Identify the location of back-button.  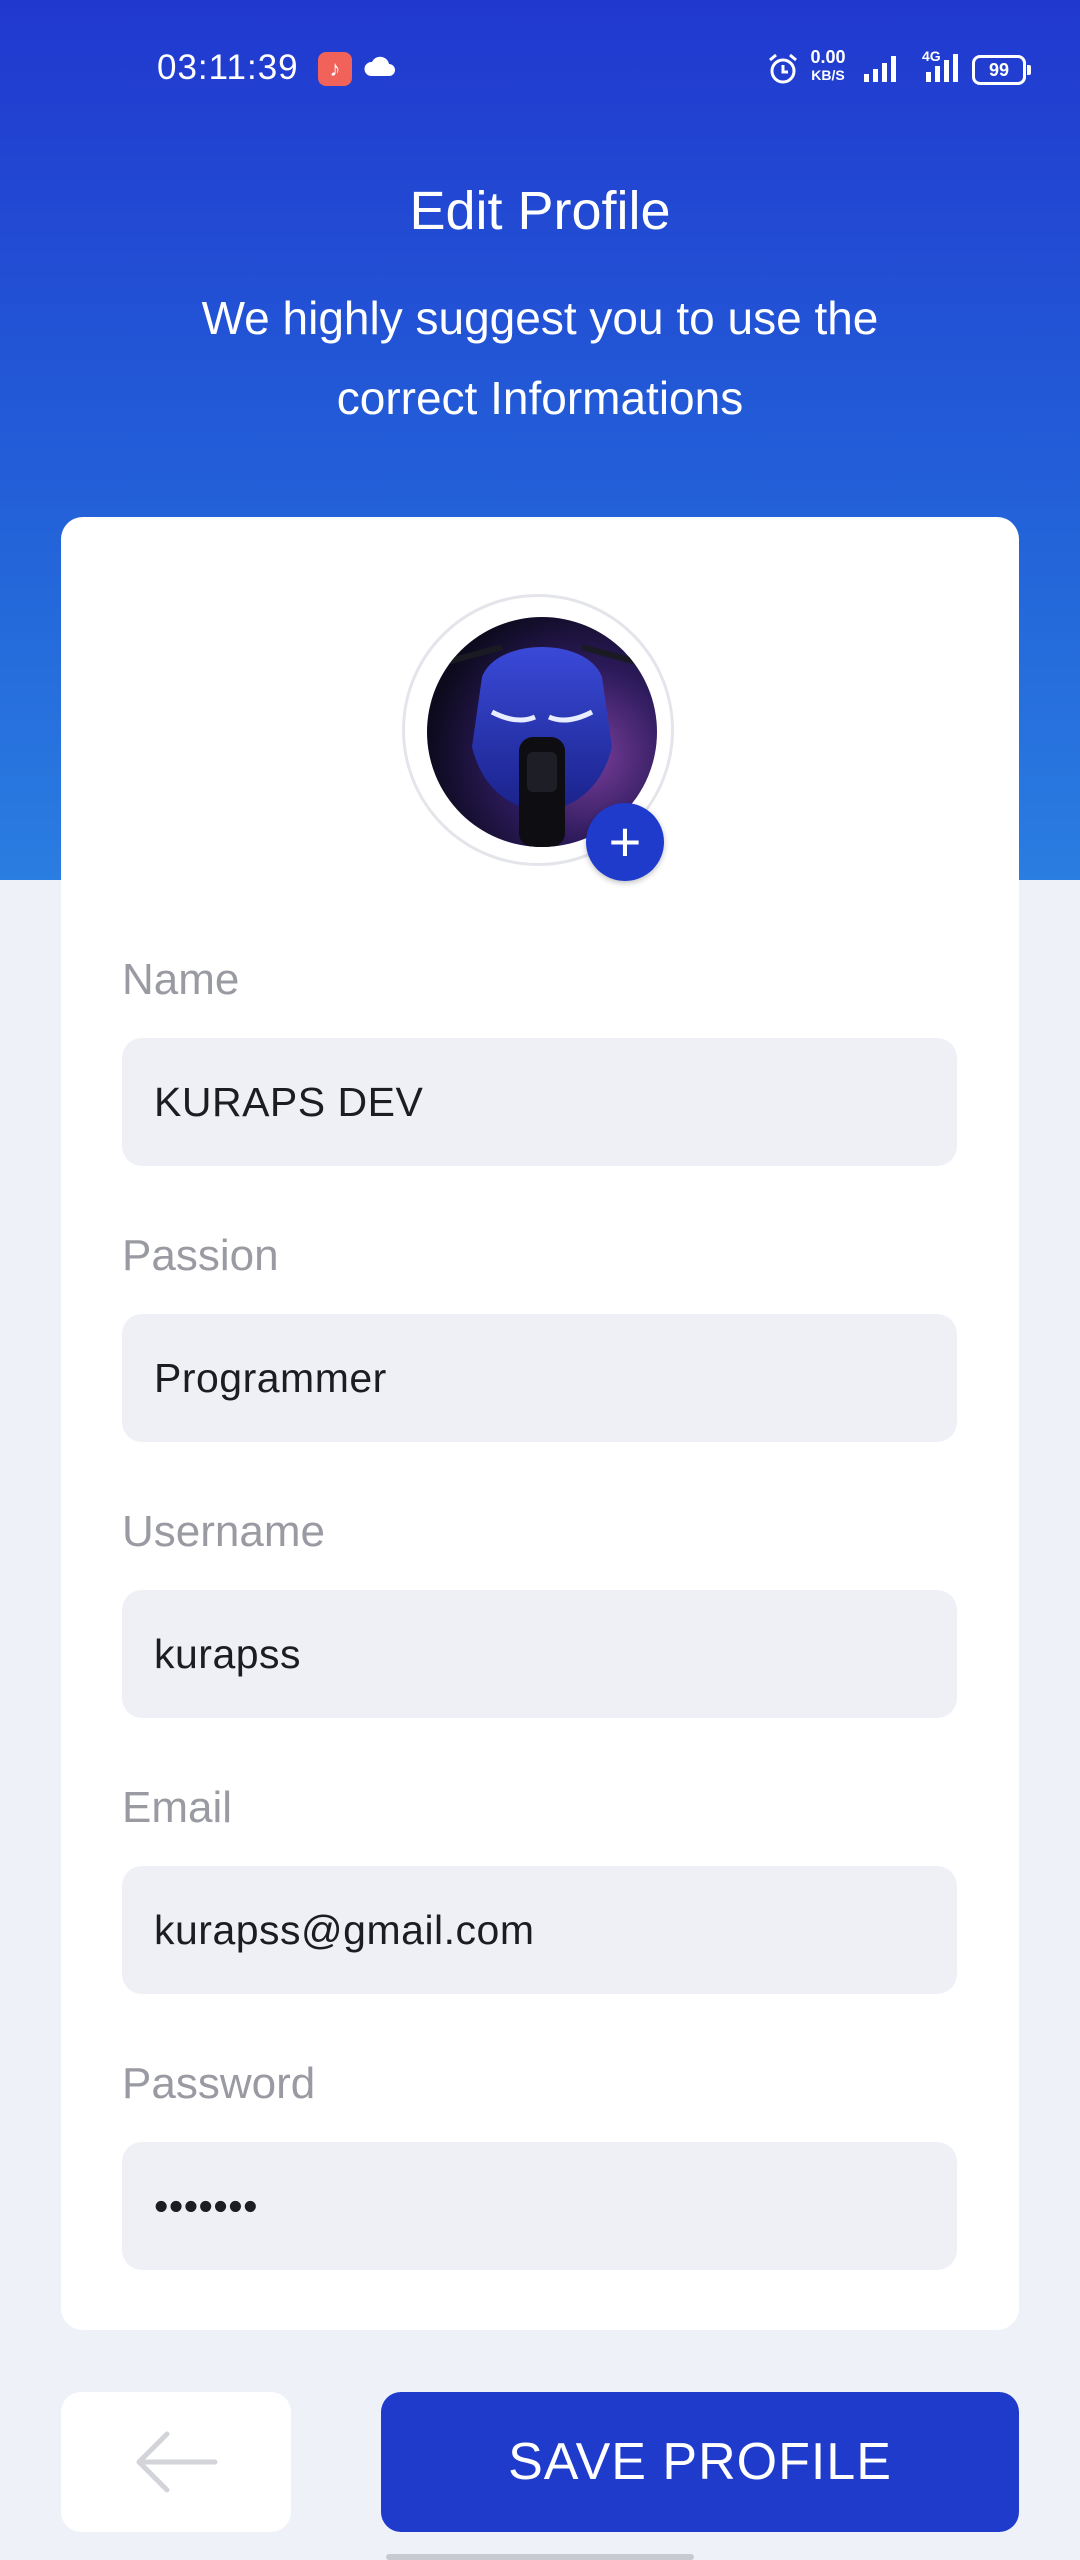
(176, 2462).